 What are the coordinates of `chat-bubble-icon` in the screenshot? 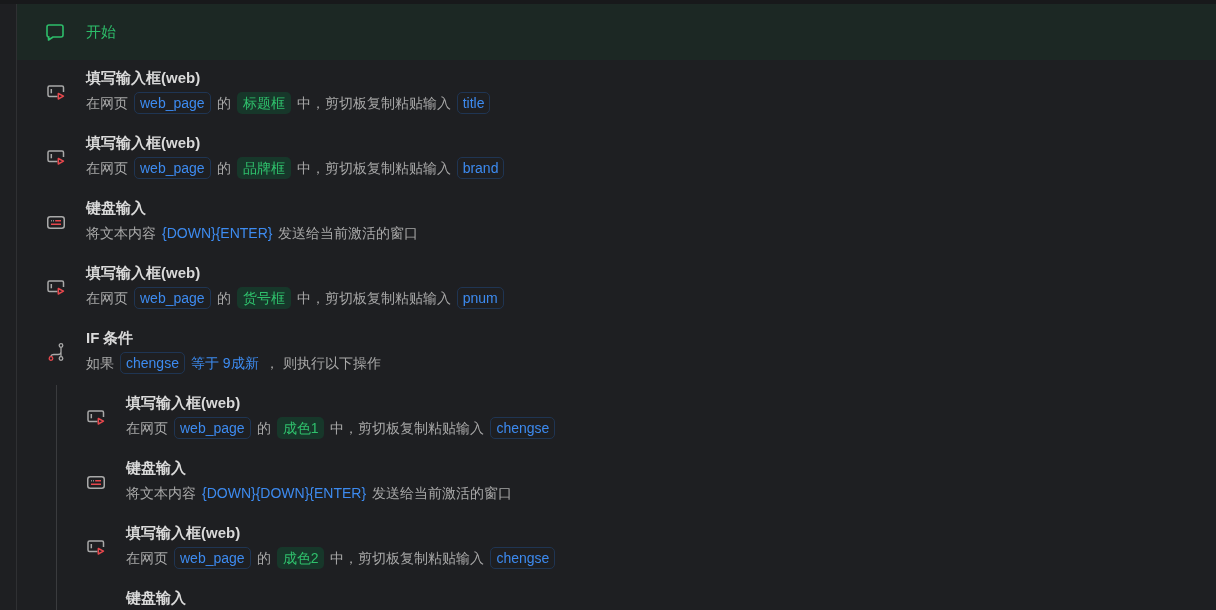 It's located at (55, 32).